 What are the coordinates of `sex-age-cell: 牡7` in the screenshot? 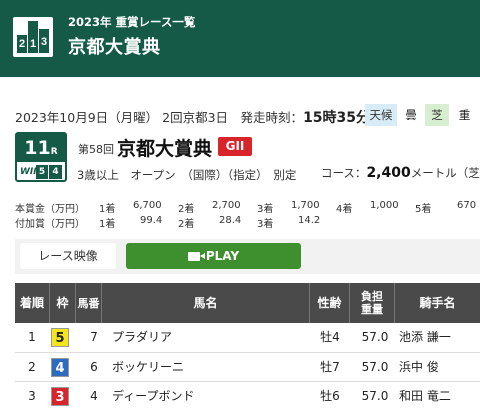 It's located at (330, 366).